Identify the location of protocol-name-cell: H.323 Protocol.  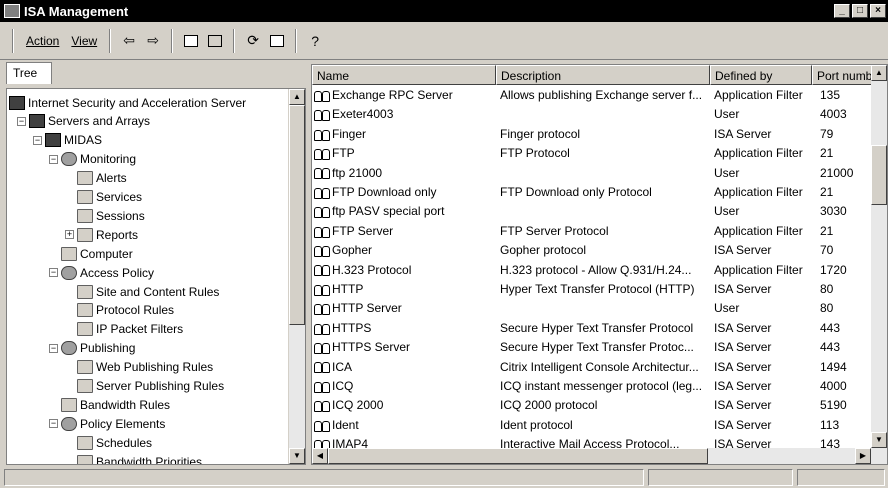
(404, 270).